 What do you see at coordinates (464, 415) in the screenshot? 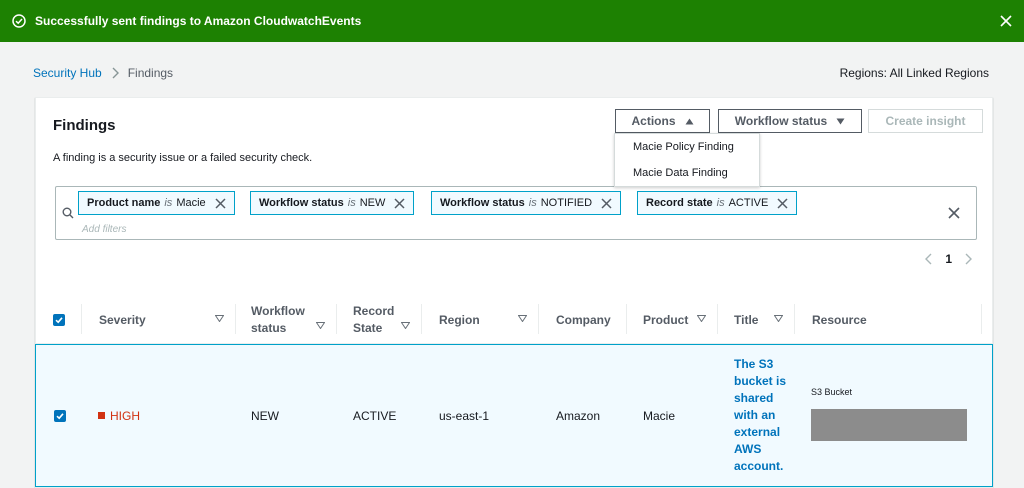
I see `region-cell: us-east-1` at bounding box center [464, 415].